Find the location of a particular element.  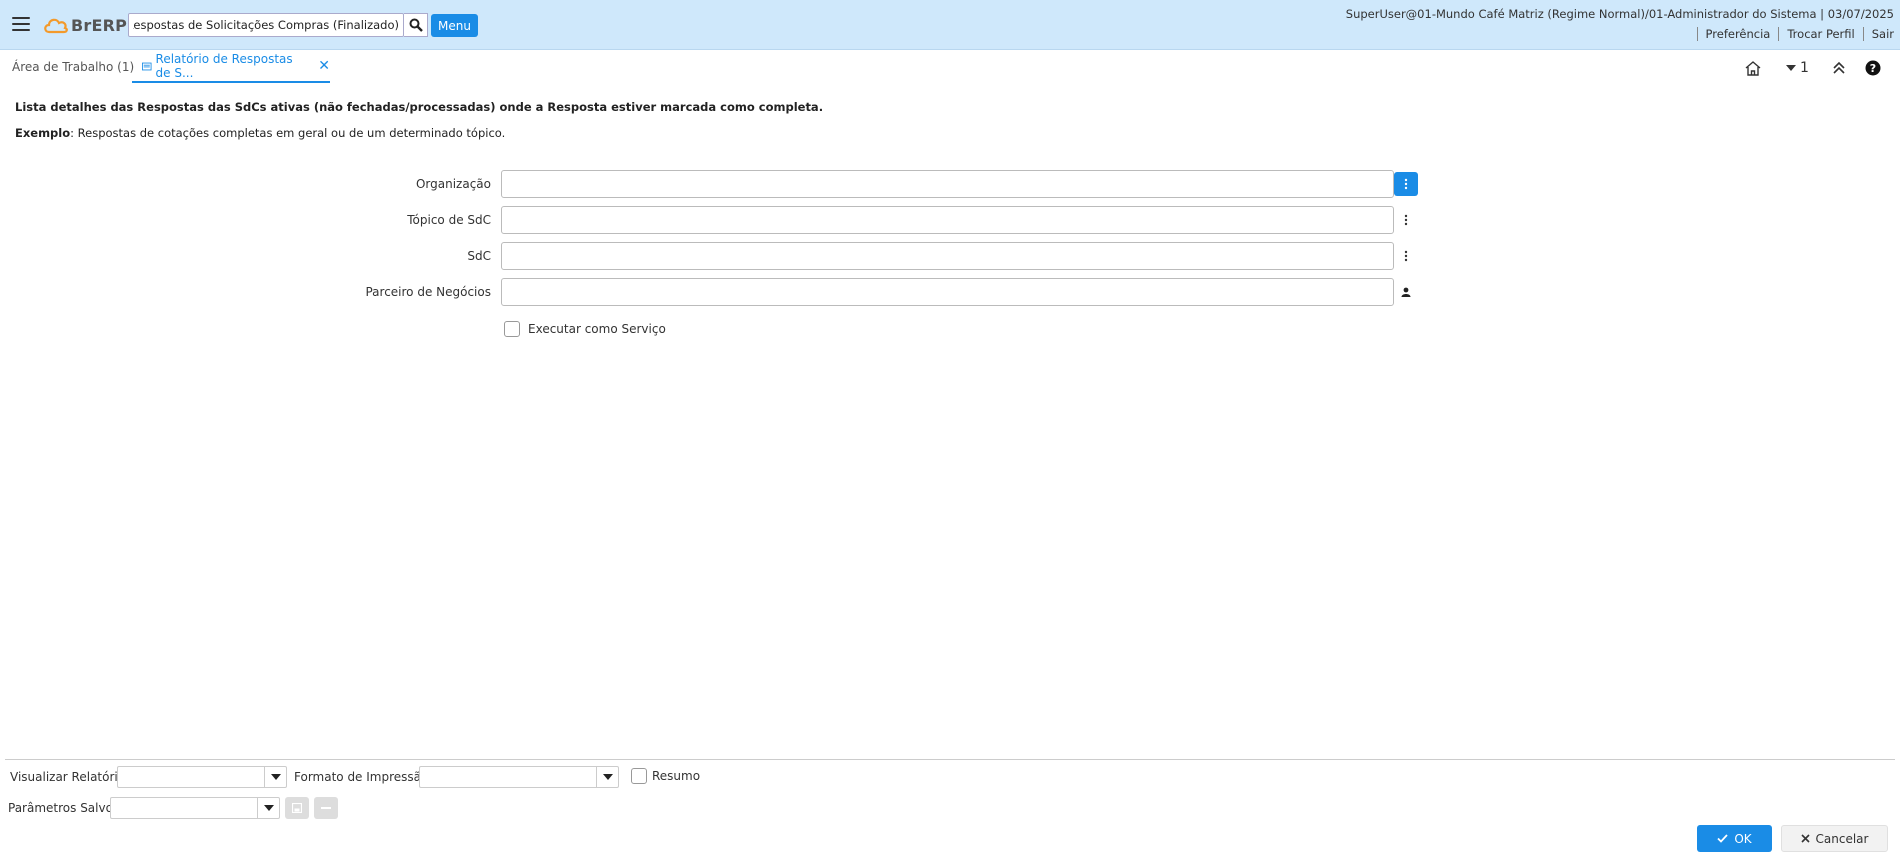

summary-checkbox is located at coordinates (639, 776).